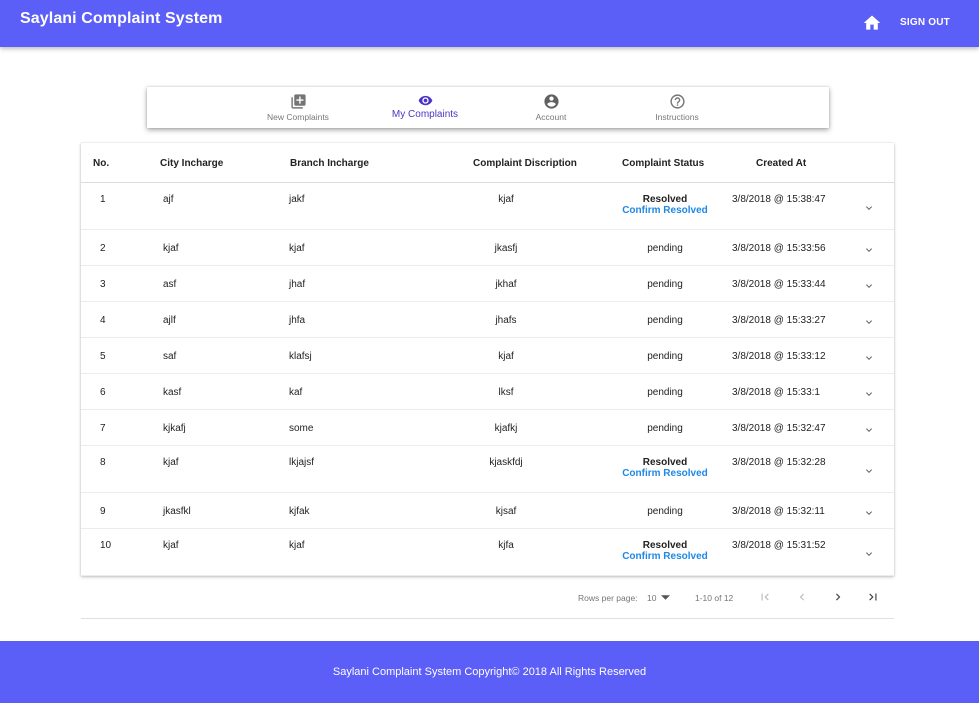  What do you see at coordinates (425, 114) in the screenshot?
I see `tab-label: My Complaints` at bounding box center [425, 114].